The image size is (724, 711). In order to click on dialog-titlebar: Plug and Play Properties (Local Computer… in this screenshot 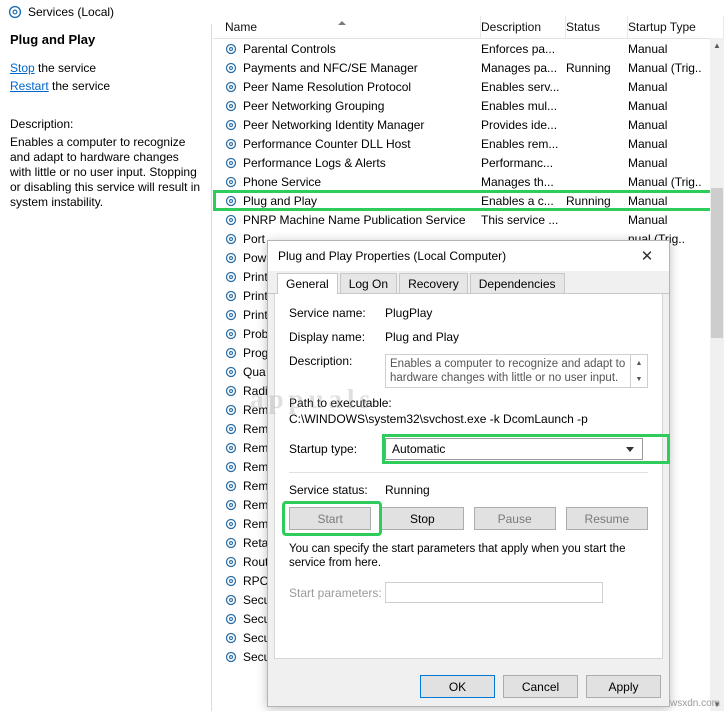, I will do `click(468, 256)`.